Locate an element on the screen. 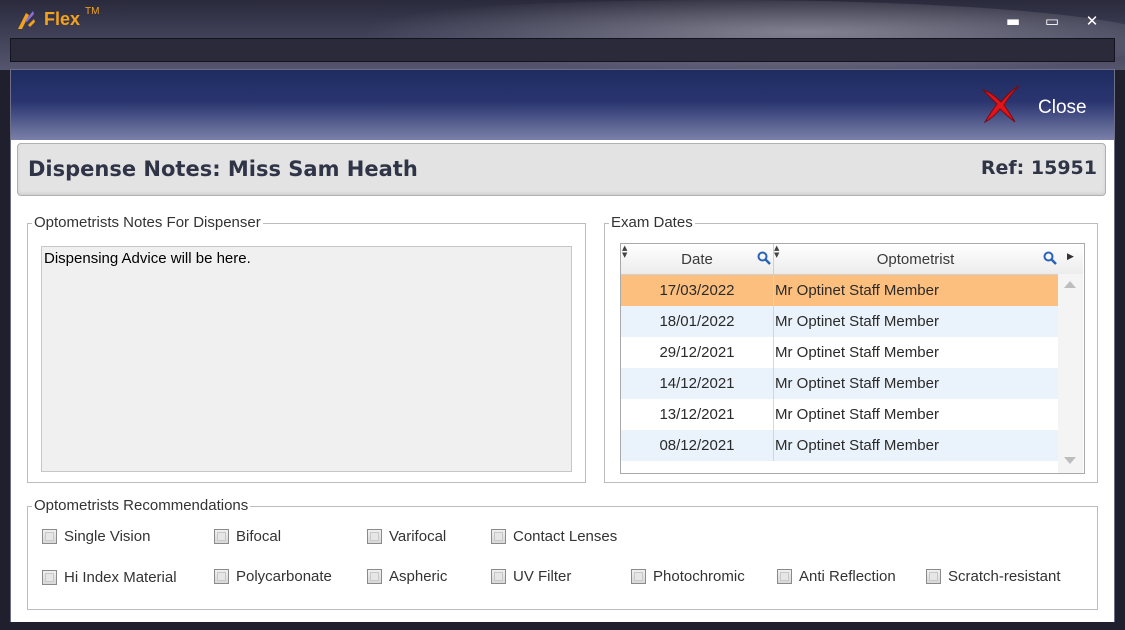 The image size is (1125, 630). table-row: 14/12/2021 Mr Optinet Staff Member is located at coordinates (839, 383).